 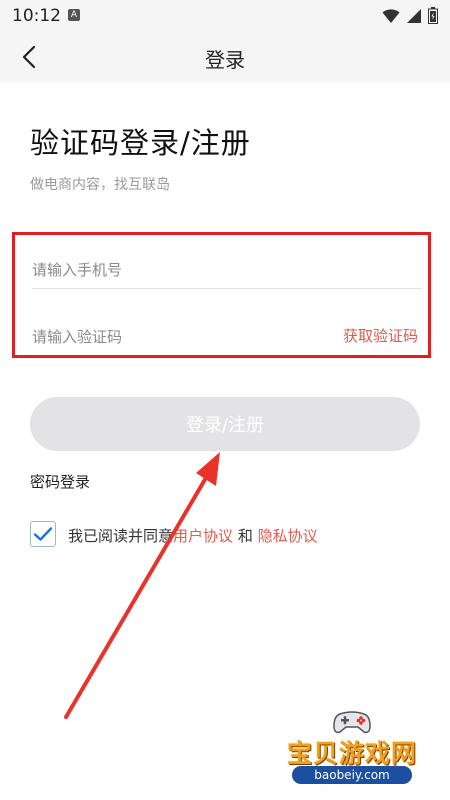 I want to click on agreement-text: 我已阅读并同意用户协议 和 隐私协议, so click(x=193, y=535).